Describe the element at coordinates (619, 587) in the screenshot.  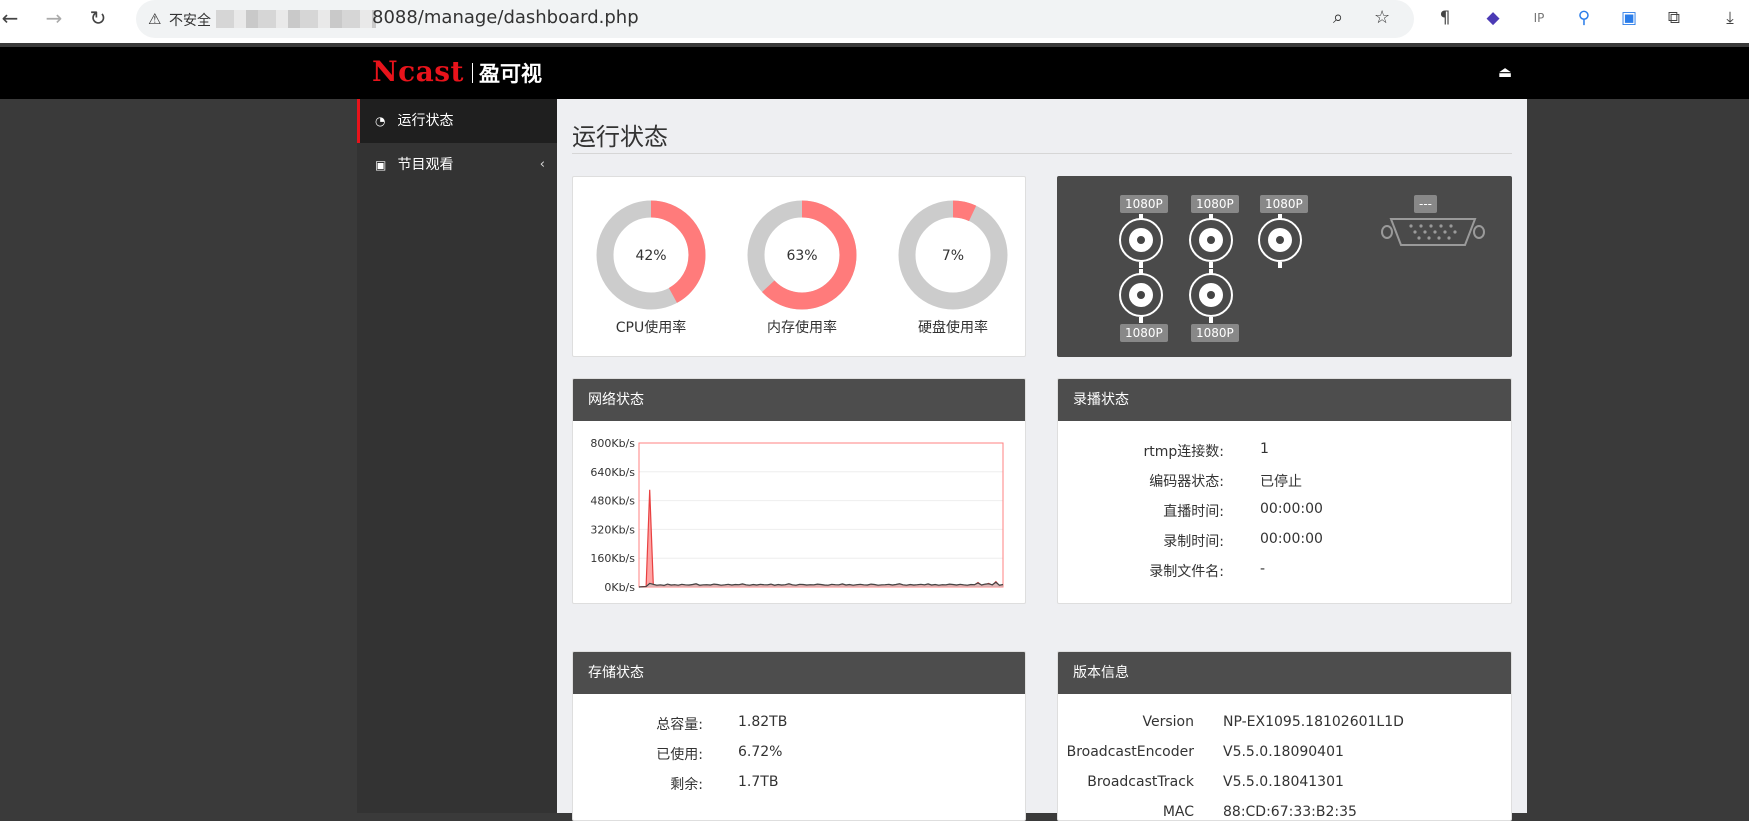
I see `y-tick-label: 0Kb/s` at that location.